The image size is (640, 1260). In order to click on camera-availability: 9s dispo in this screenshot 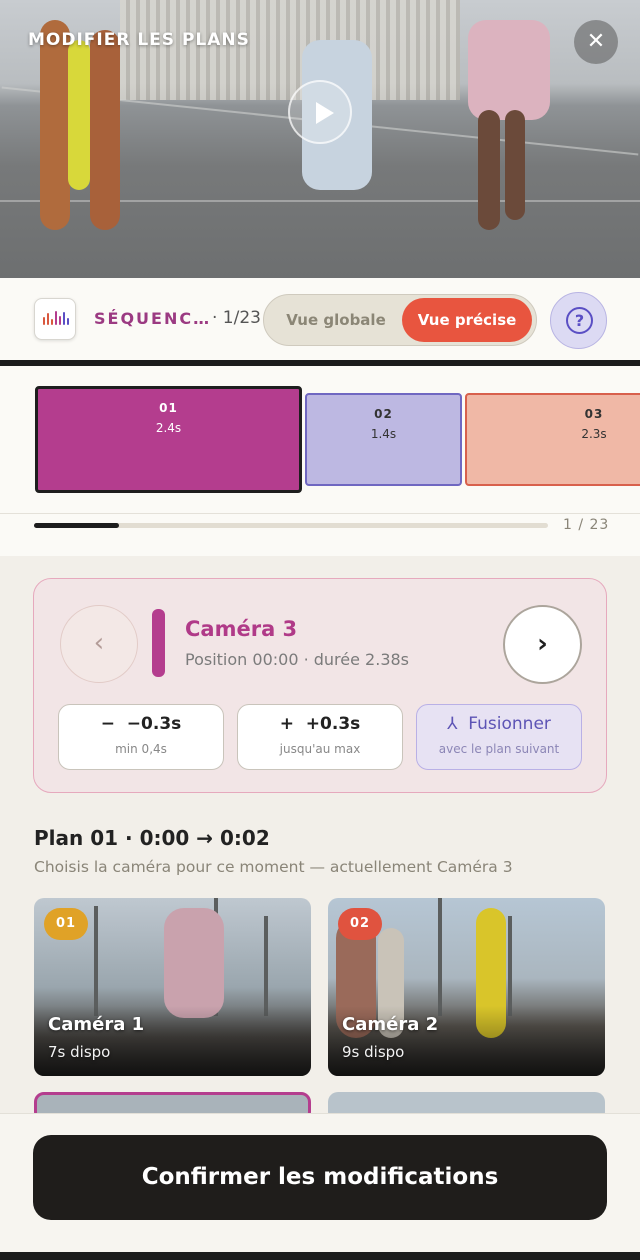, I will do `click(373, 1052)`.